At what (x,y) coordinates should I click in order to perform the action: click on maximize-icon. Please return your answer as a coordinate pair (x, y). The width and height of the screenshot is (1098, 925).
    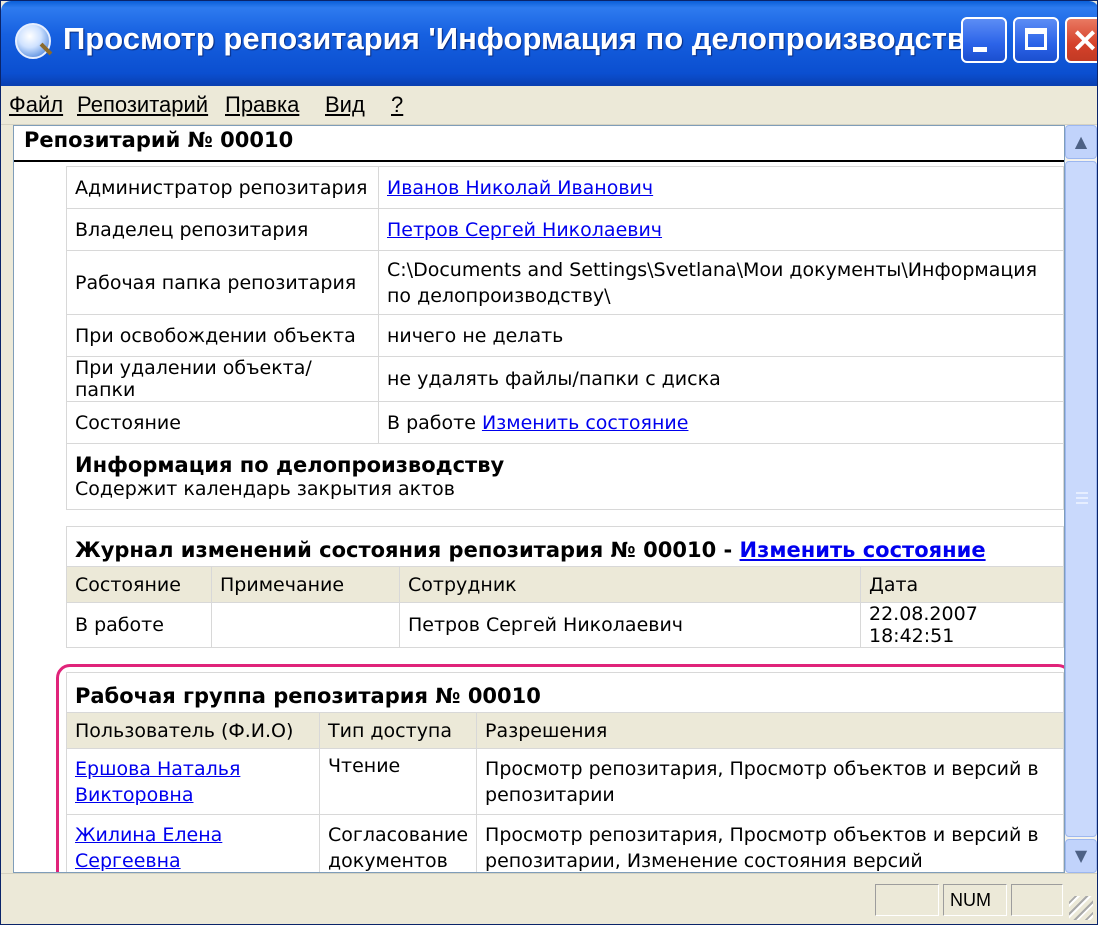
    Looking at the image, I should click on (1036, 39).